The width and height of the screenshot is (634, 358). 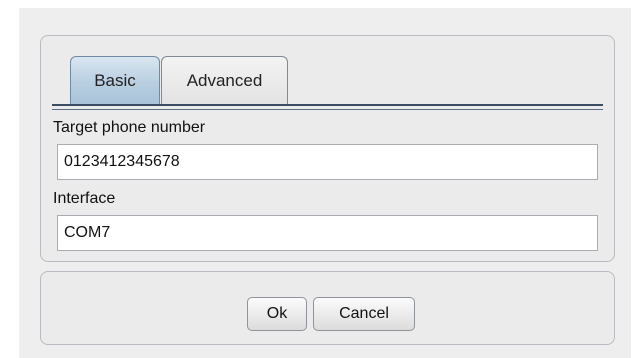 I want to click on target-phone-input, so click(x=327, y=162).